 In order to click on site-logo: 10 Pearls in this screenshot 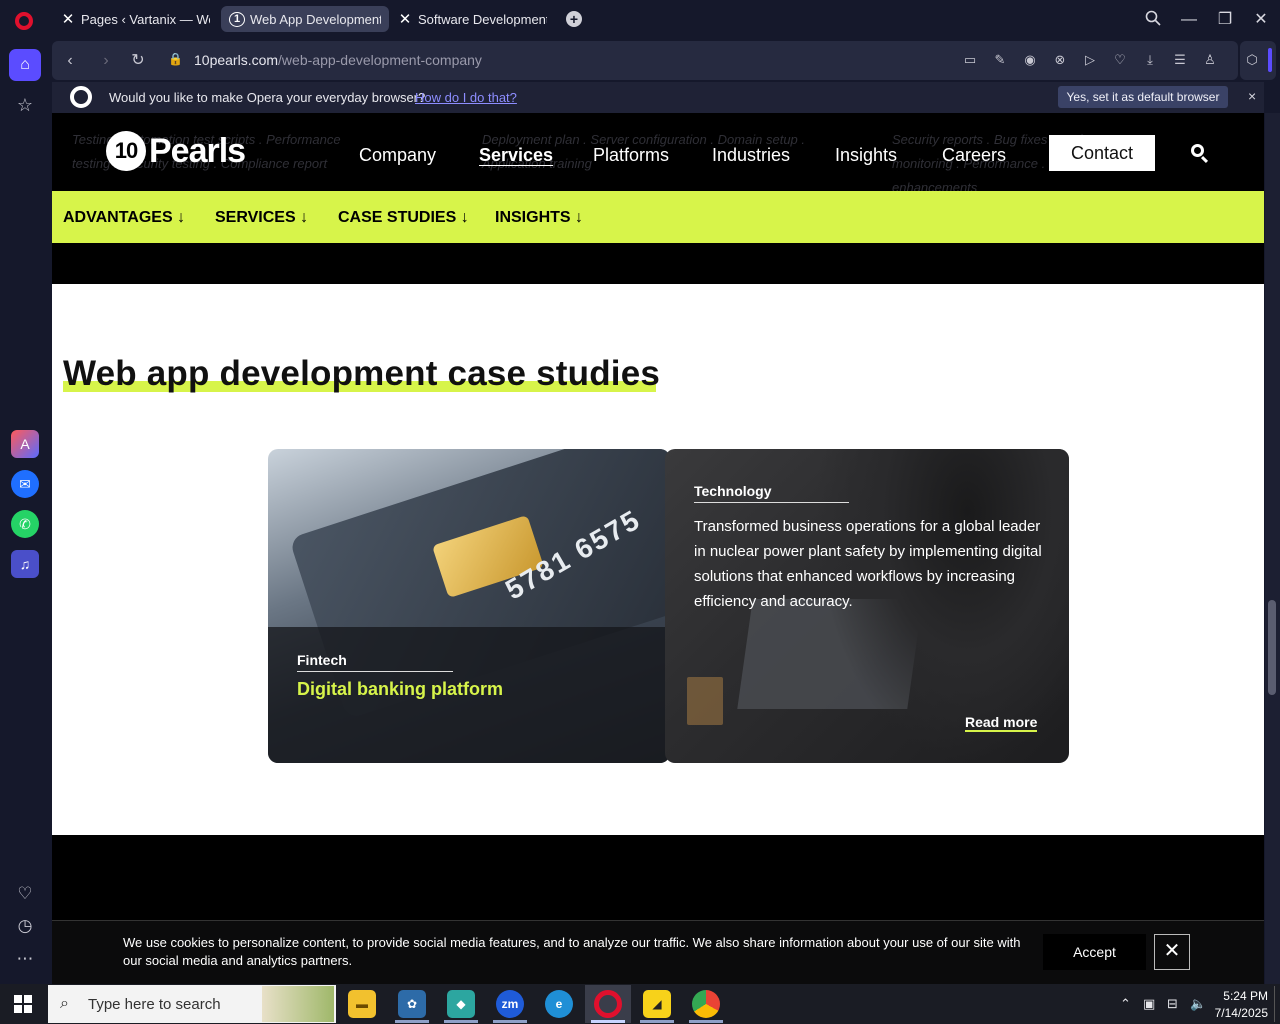, I will do `click(176, 151)`.